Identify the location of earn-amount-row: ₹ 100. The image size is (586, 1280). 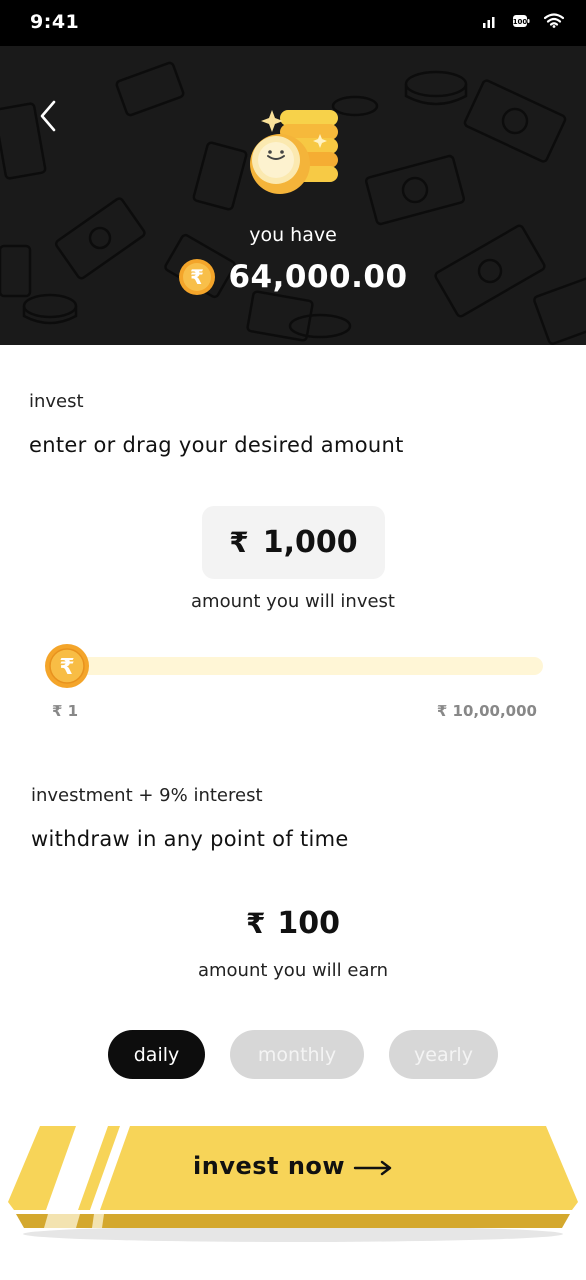
(293, 923).